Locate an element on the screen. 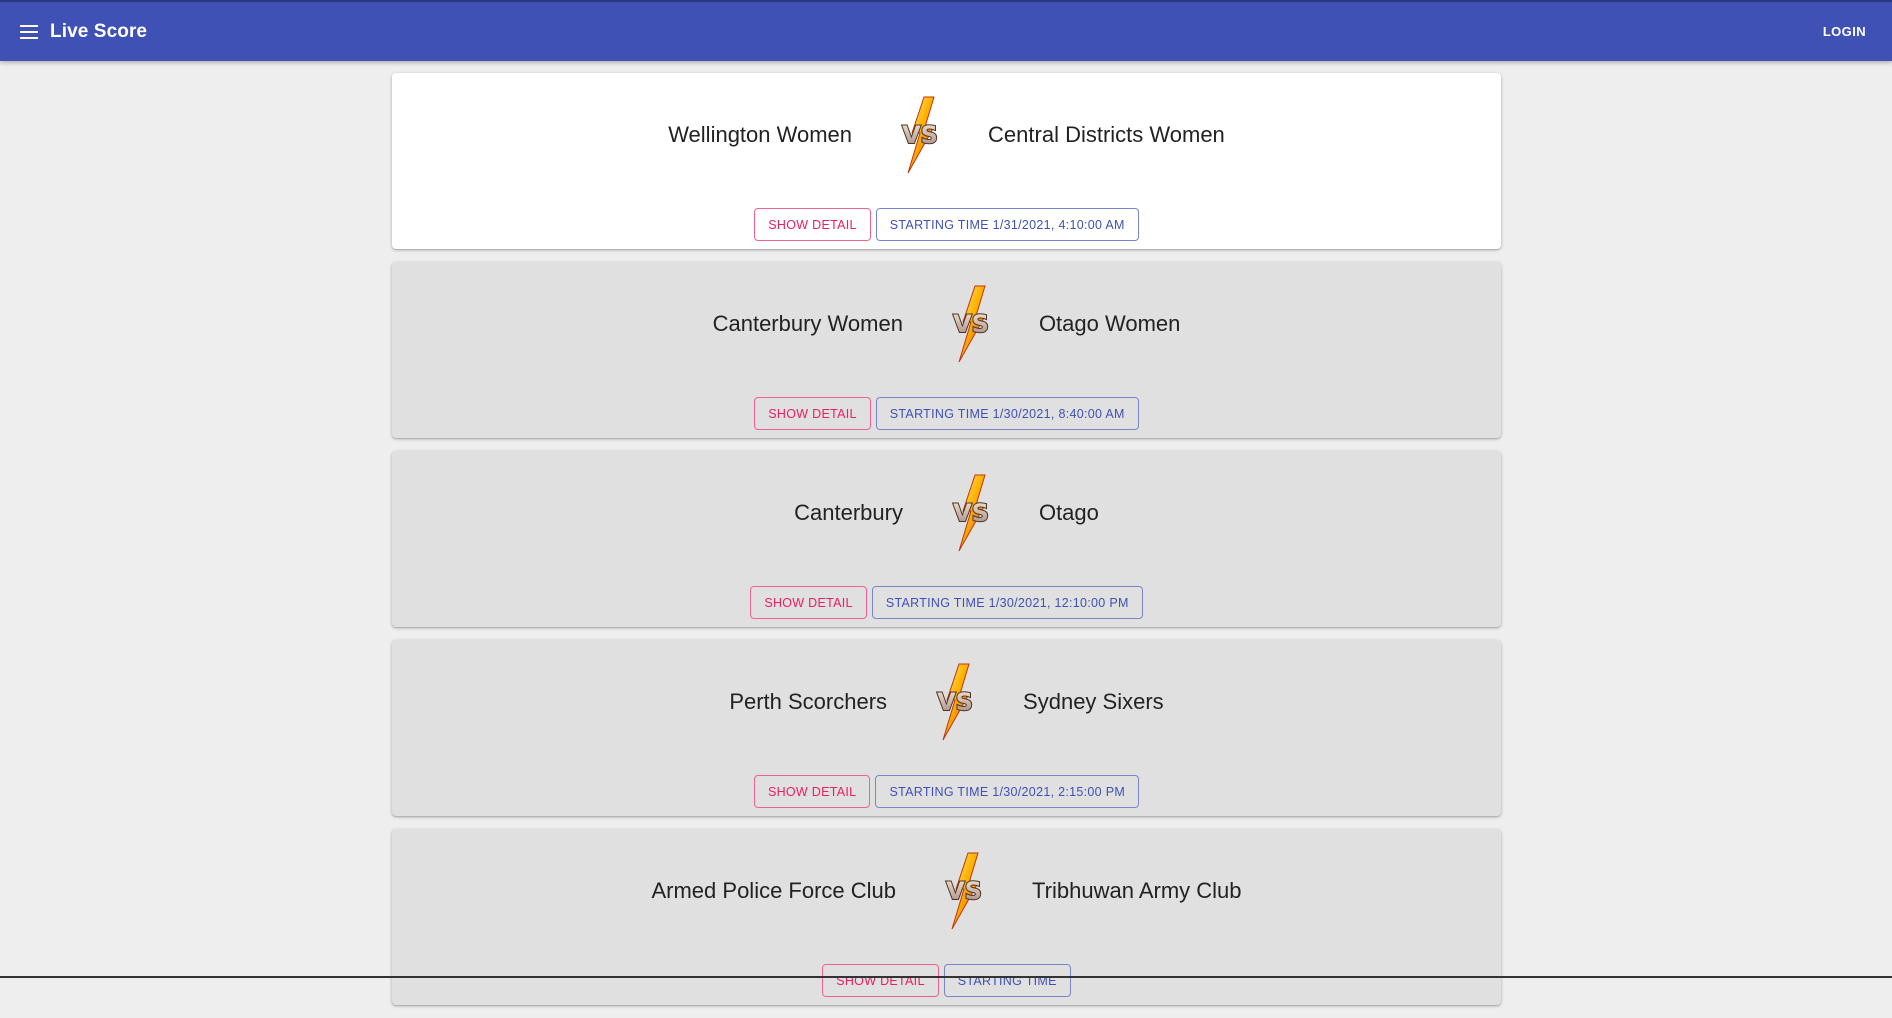 This screenshot has height=1018, width=1892. app-bar: Live Score LOGIN is located at coordinates (946, 30).